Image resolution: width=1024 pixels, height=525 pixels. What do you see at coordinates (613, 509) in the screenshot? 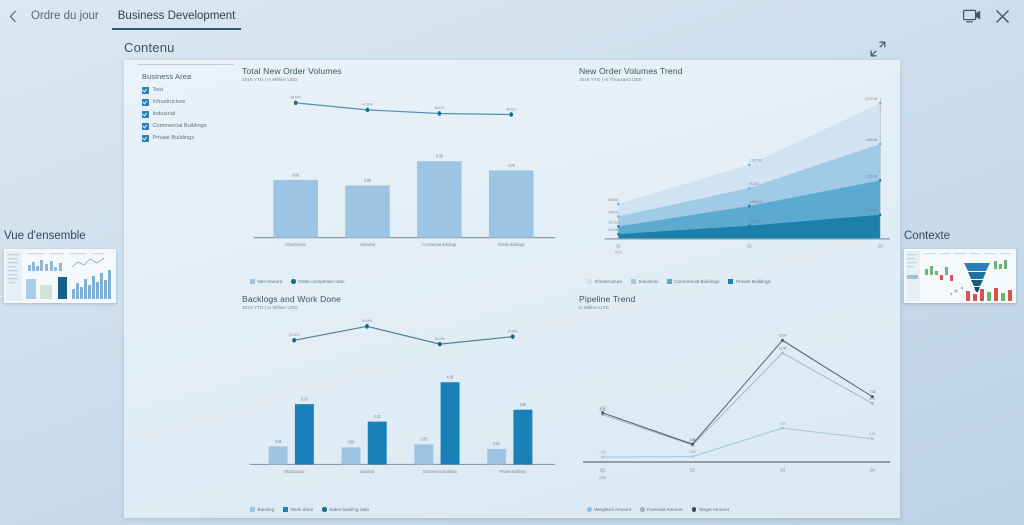
I see `legend-label: Weighted Amount` at bounding box center [613, 509].